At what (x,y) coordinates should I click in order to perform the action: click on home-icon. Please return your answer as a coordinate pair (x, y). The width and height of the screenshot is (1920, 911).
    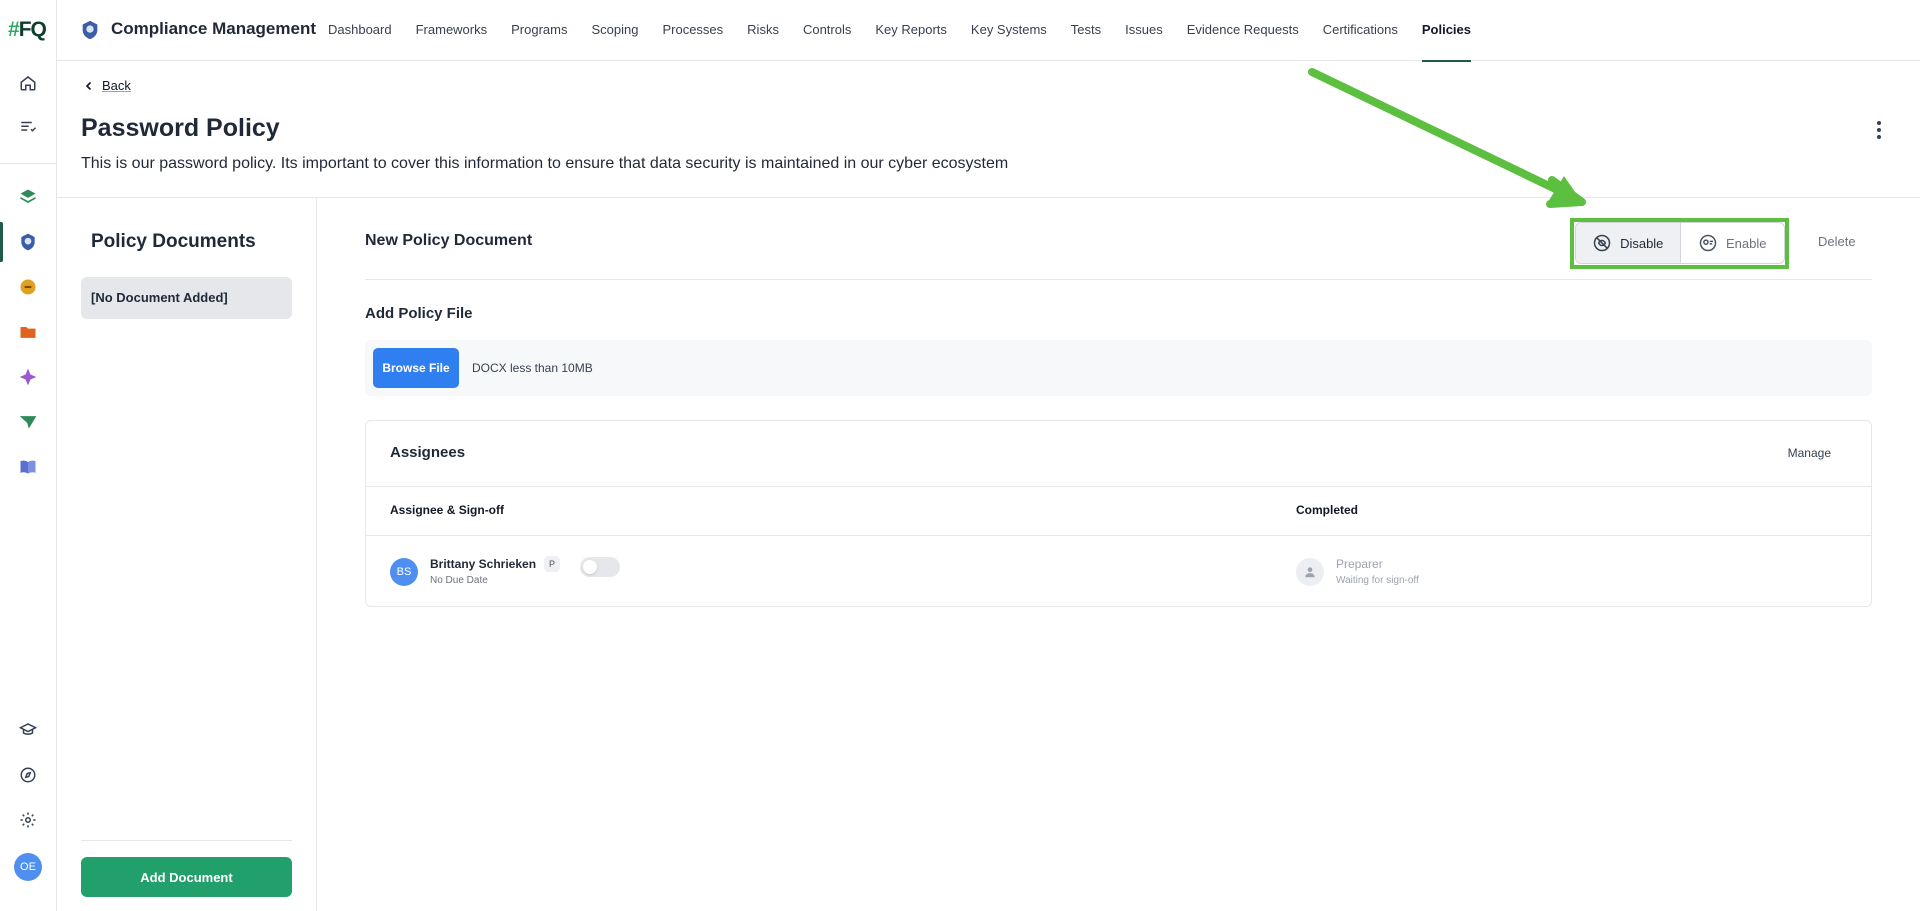
    Looking at the image, I should click on (28, 83).